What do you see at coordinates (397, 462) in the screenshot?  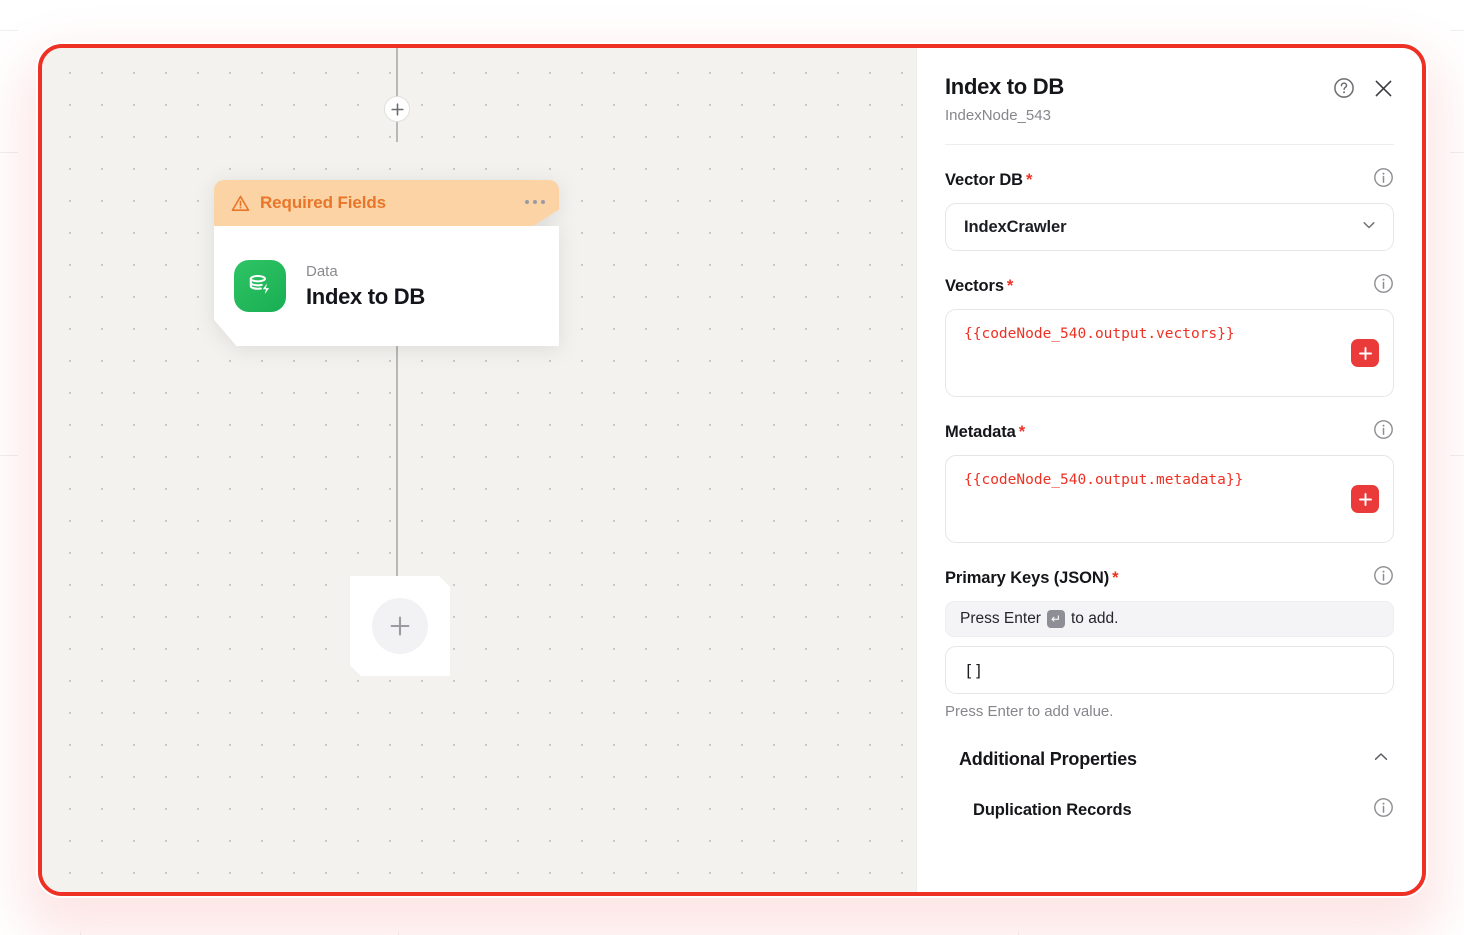 I see `edge-bottom` at bounding box center [397, 462].